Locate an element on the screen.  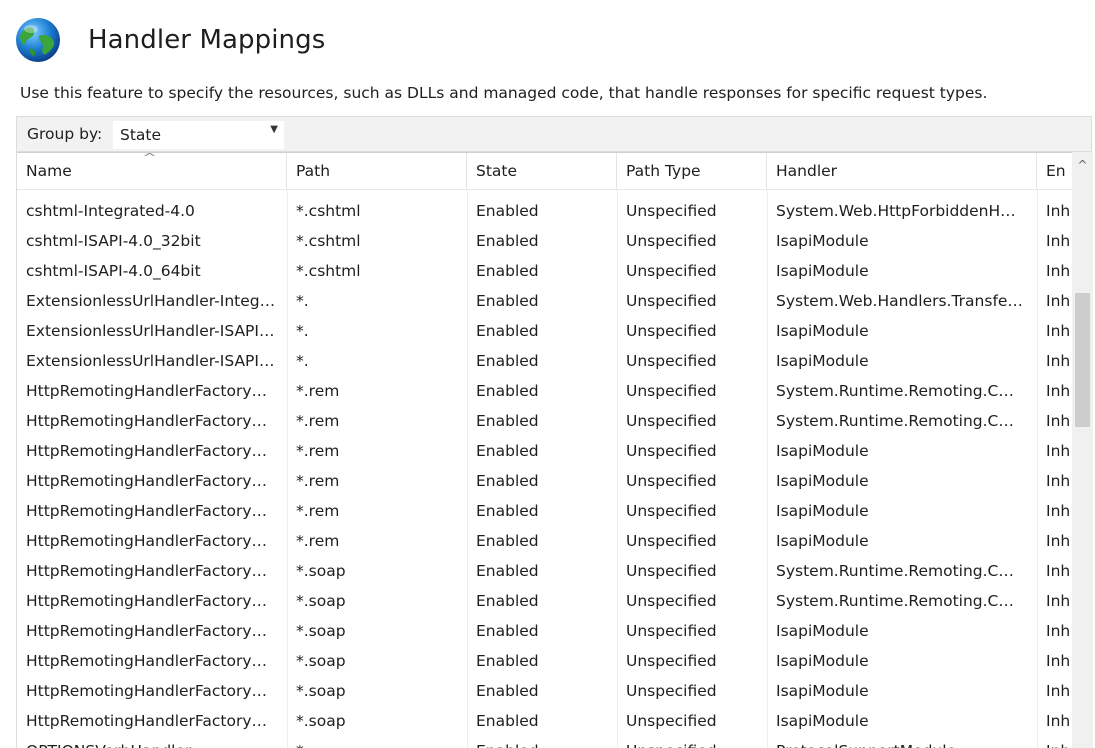
group-by-dropdown: State ▼ is located at coordinates (198, 135).